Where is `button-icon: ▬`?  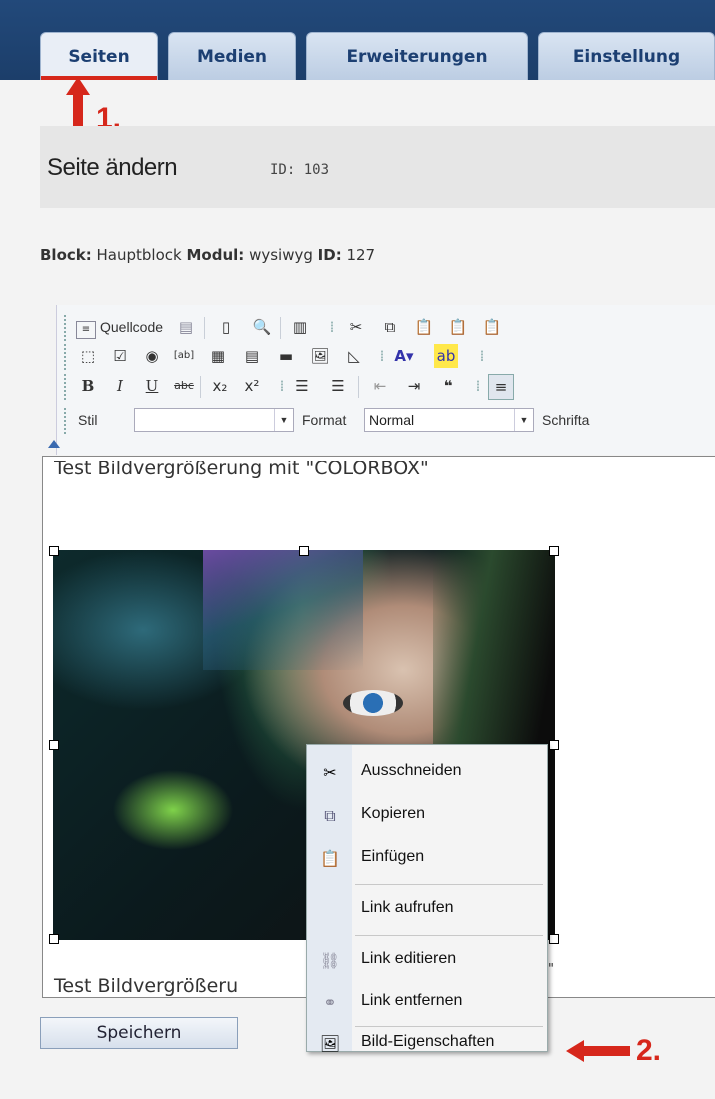
button-icon: ▬ is located at coordinates (286, 356).